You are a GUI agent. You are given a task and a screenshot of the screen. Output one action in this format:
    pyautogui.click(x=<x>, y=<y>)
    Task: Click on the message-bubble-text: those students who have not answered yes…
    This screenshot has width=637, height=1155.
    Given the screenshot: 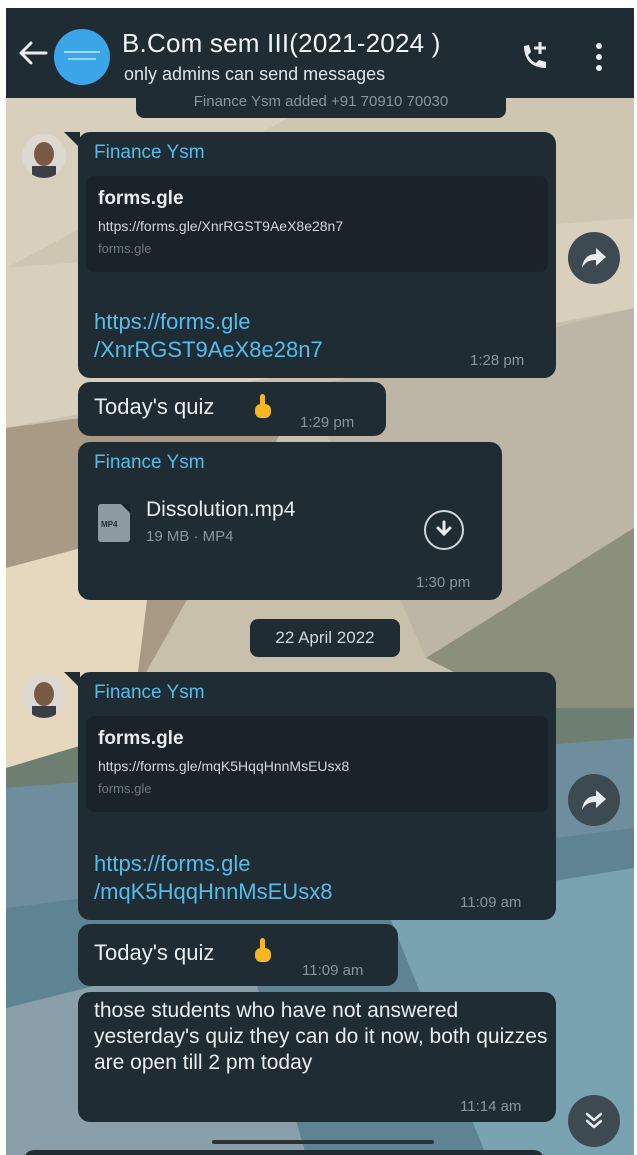 What is the action you would take?
    pyautogui.click(x=317, y=1057)
    